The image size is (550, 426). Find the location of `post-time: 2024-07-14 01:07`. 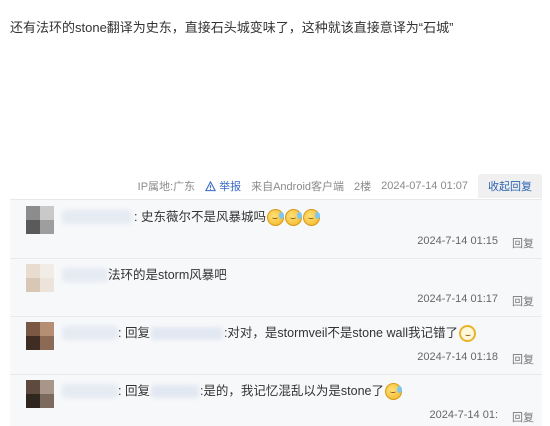

post-time: 2024-07-14 01:07 is located at coordinates (424, 186).